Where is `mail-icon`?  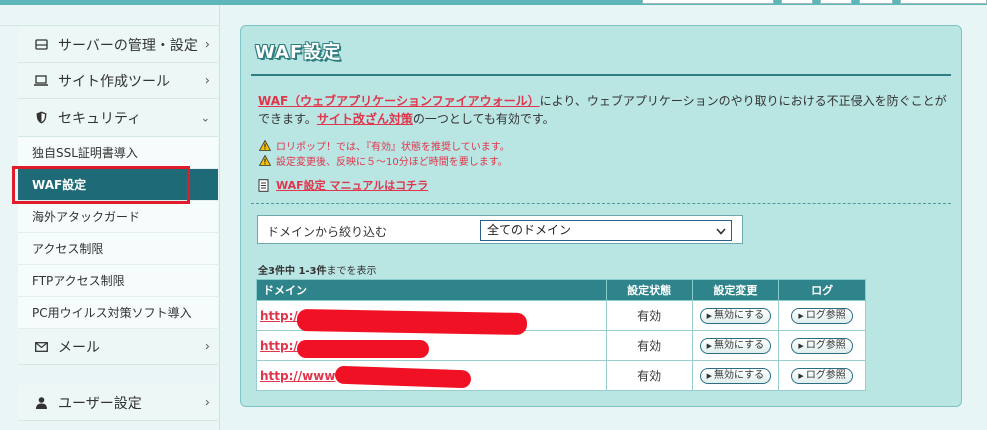 mail-icon is located at coordinates (41, 347).